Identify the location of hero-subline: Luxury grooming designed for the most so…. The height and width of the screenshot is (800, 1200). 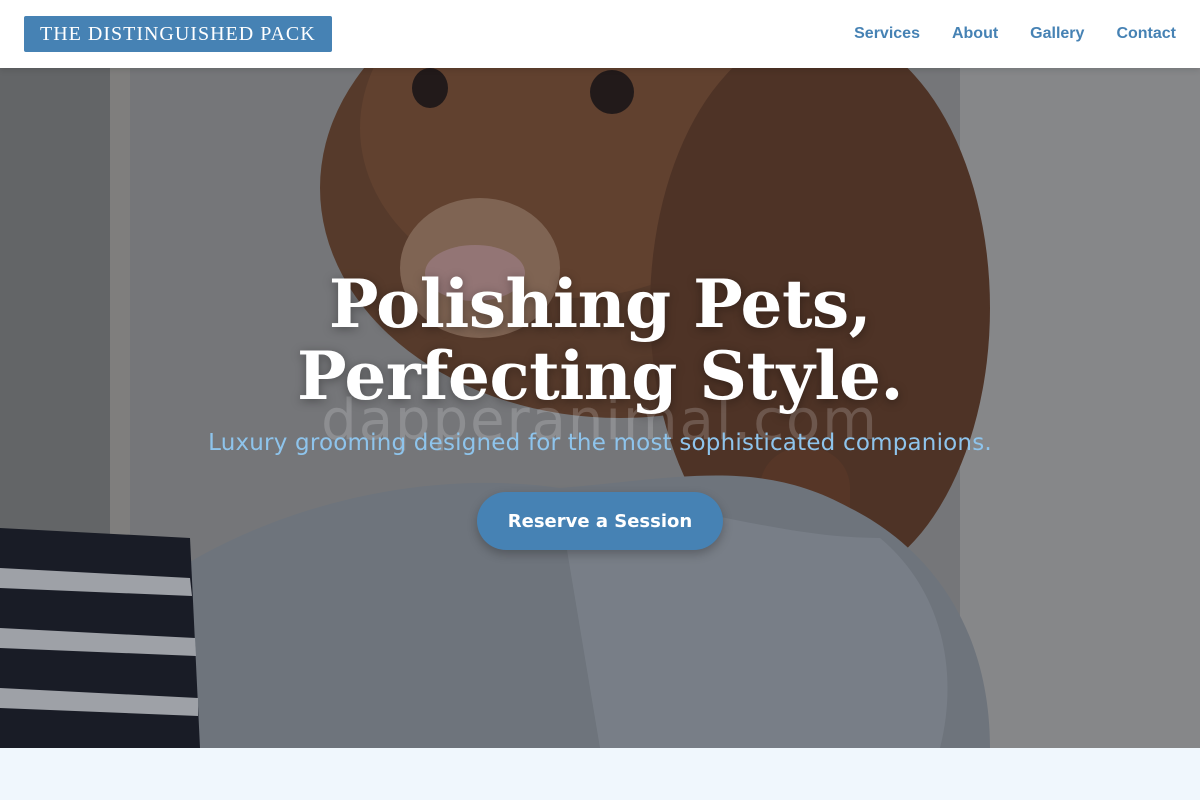
(600, 443).